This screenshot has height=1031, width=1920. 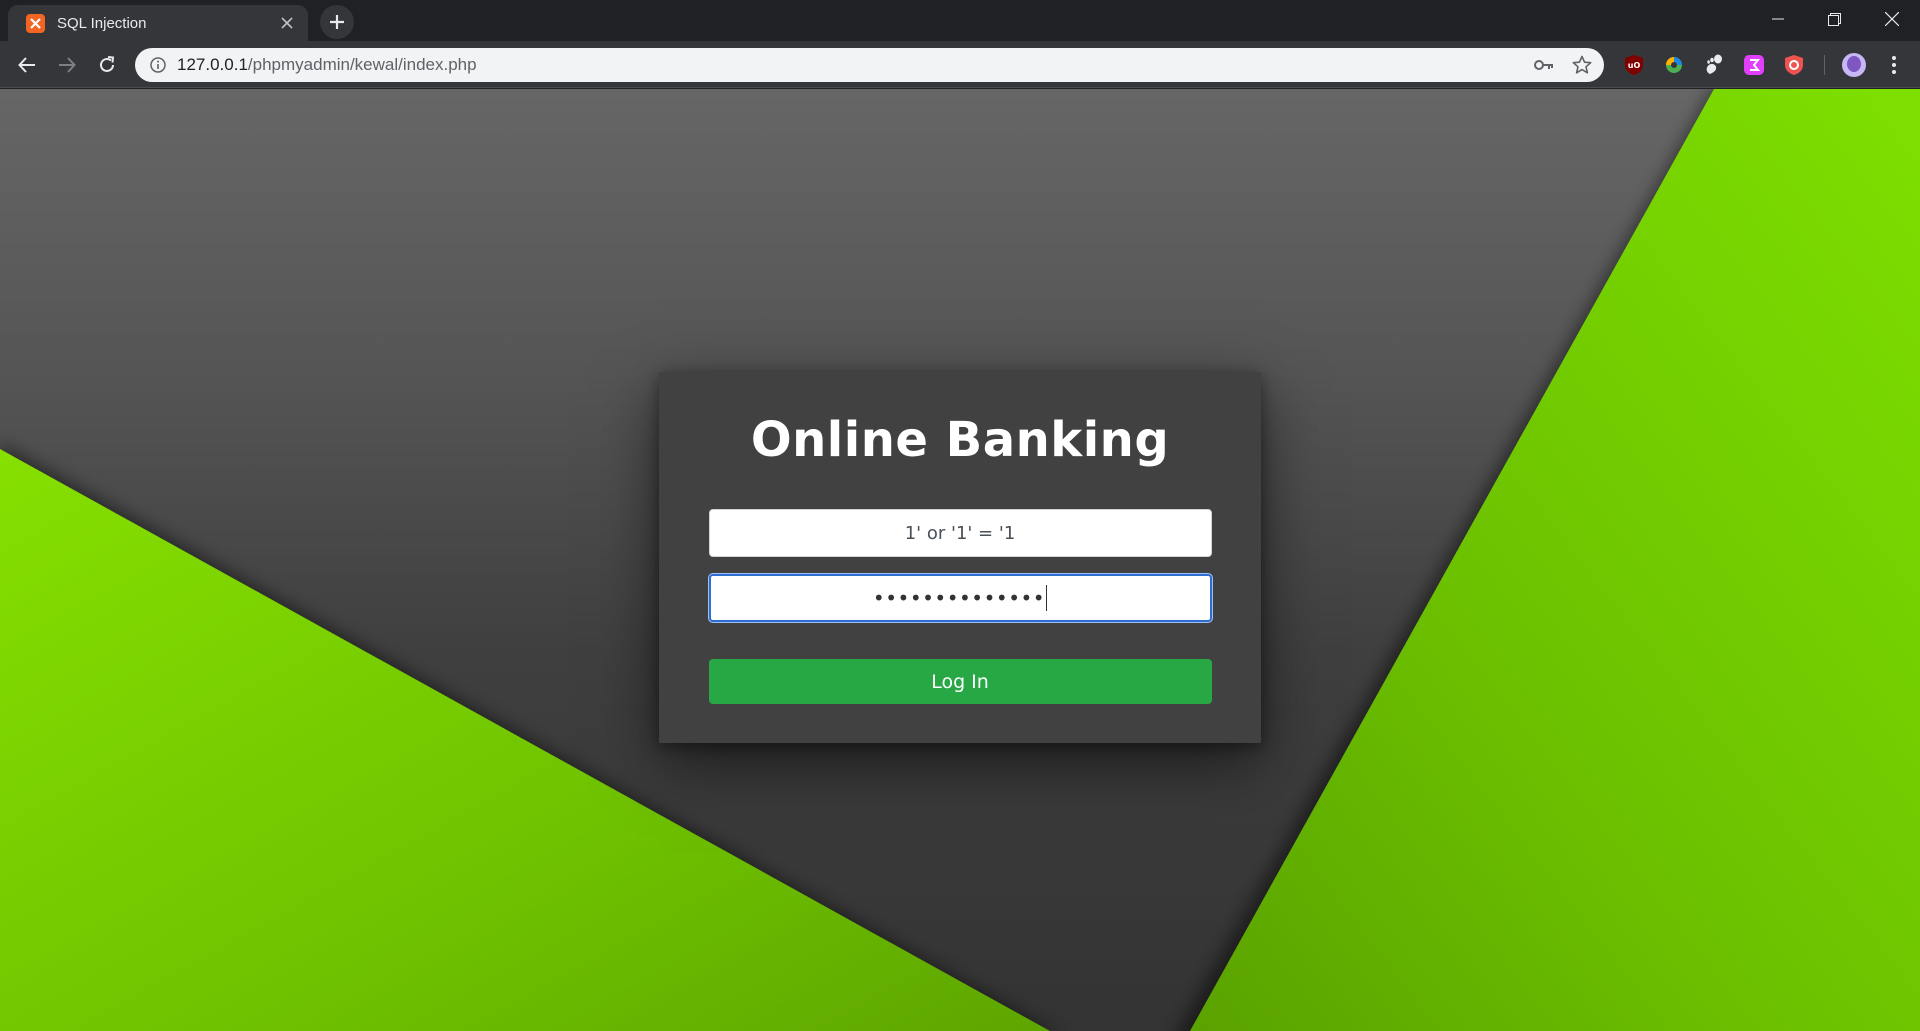 I want to click on username-input: 1' or '1' = '1, so click(x=960, y=533).